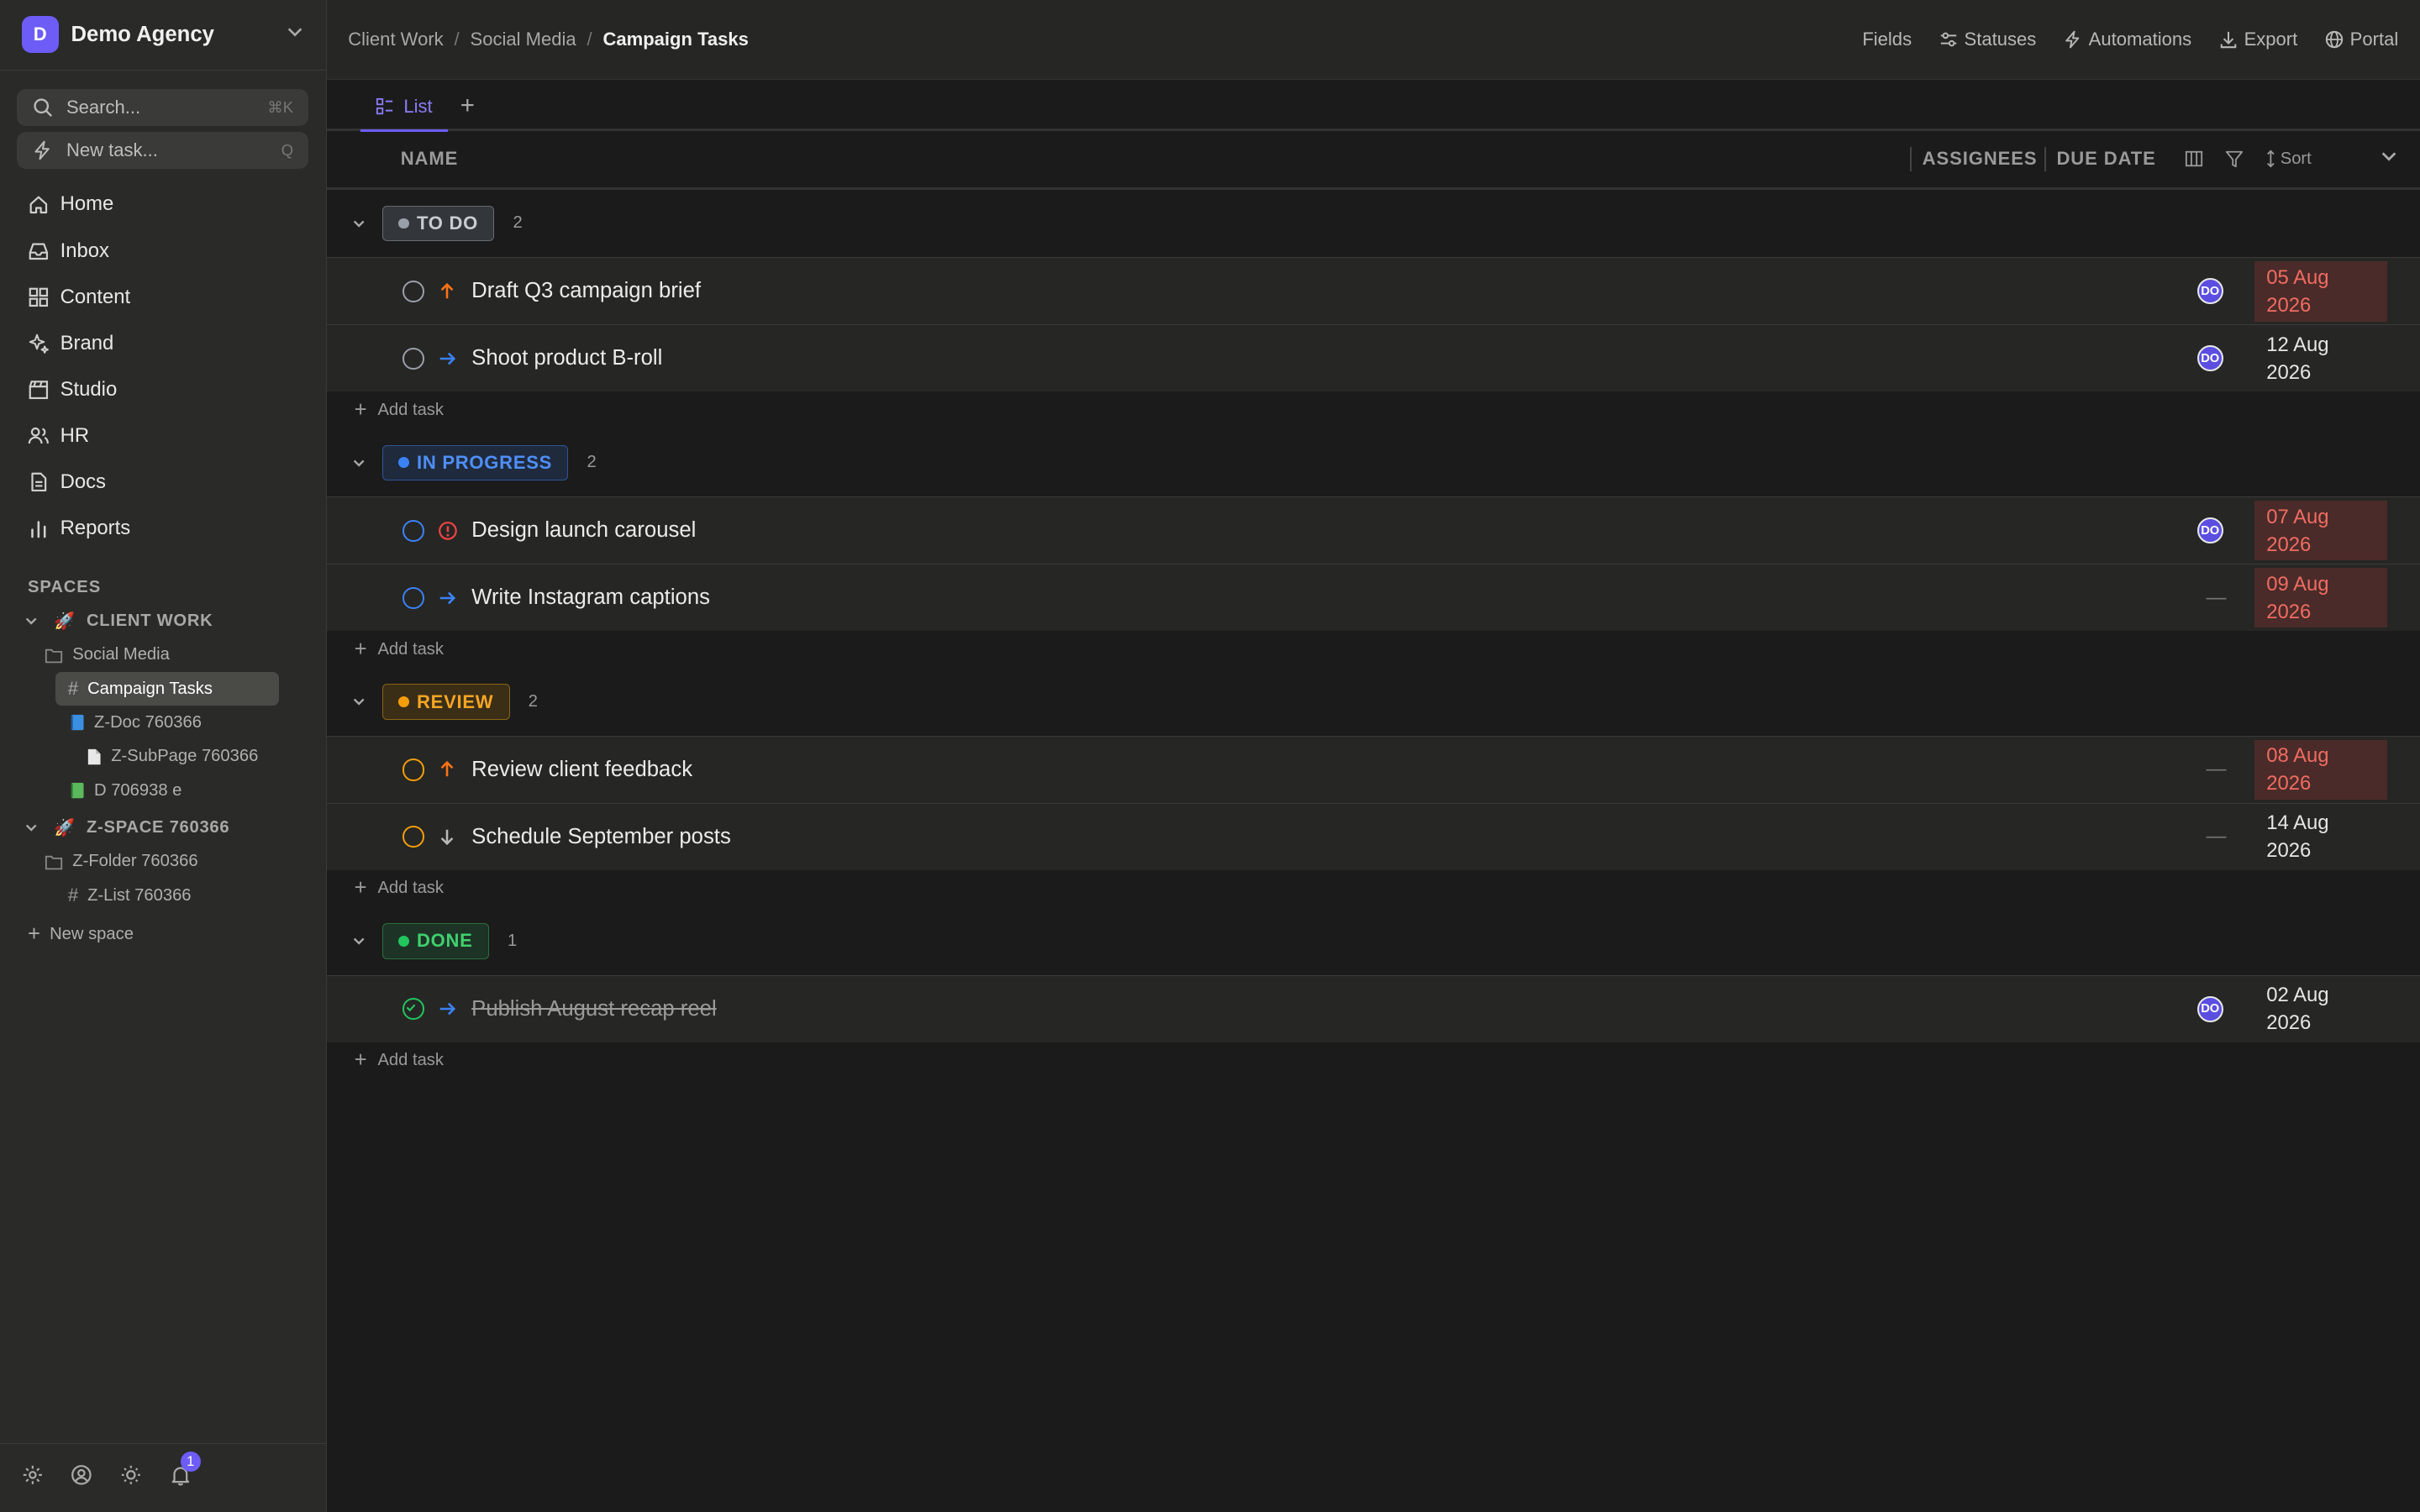  Describe the element at coordinates (163, 654) in the screenshot. I see `folder-social-media: Social Media` at that location.